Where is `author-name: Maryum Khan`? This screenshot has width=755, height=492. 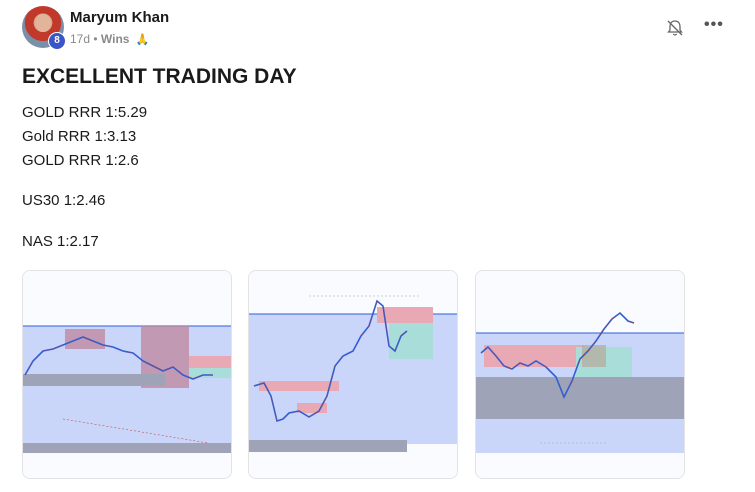 author-name: Maryum Khan is located at coordinates (119, 17).